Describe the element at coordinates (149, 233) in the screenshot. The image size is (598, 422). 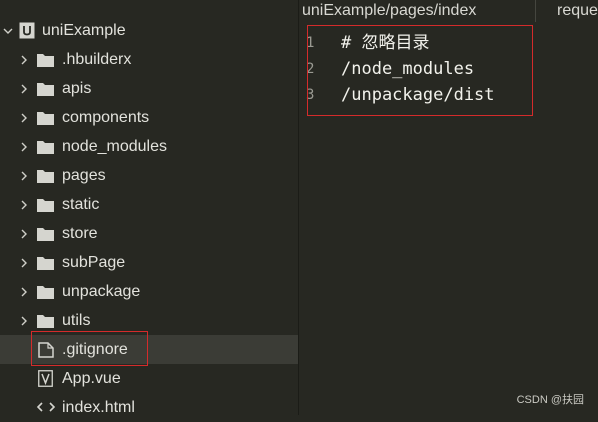
I see `tree-item-store: store` at that location.